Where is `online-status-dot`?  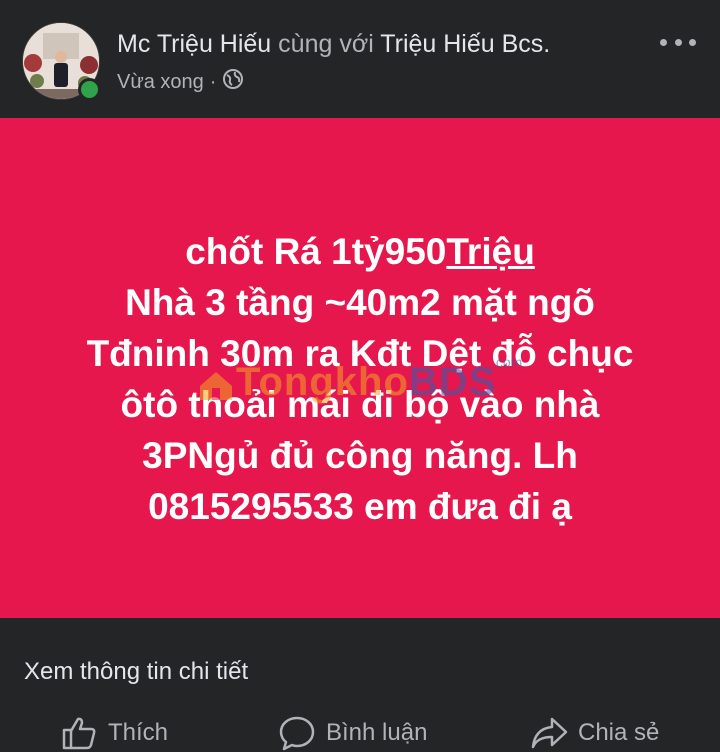
online-status-dot is located at coordinates (89, 89).